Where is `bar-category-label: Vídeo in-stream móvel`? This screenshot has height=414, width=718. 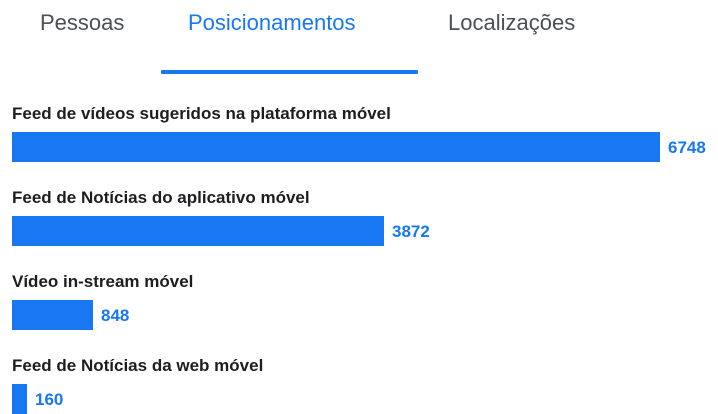
bar-category-label: Vídeo in-stream móvel is located at coordinates (103, 281).